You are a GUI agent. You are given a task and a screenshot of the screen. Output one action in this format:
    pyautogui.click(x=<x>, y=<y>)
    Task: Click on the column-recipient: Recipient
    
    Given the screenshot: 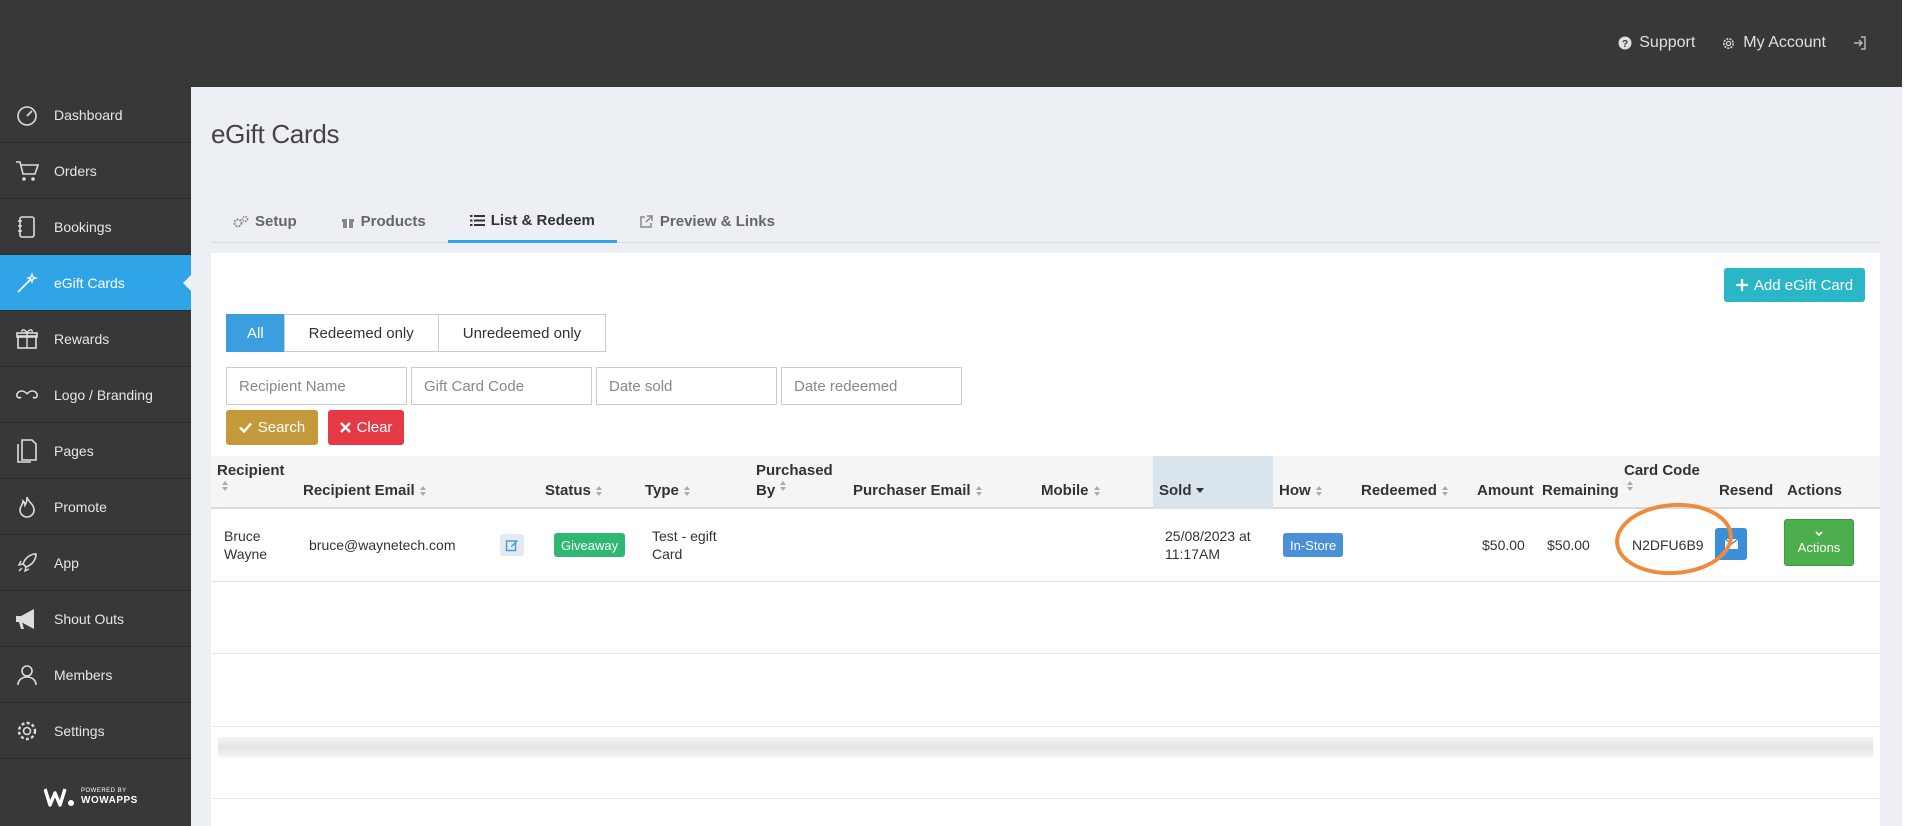 What is the action you would take?
    pyautogui.click(x=251, y=476)
    